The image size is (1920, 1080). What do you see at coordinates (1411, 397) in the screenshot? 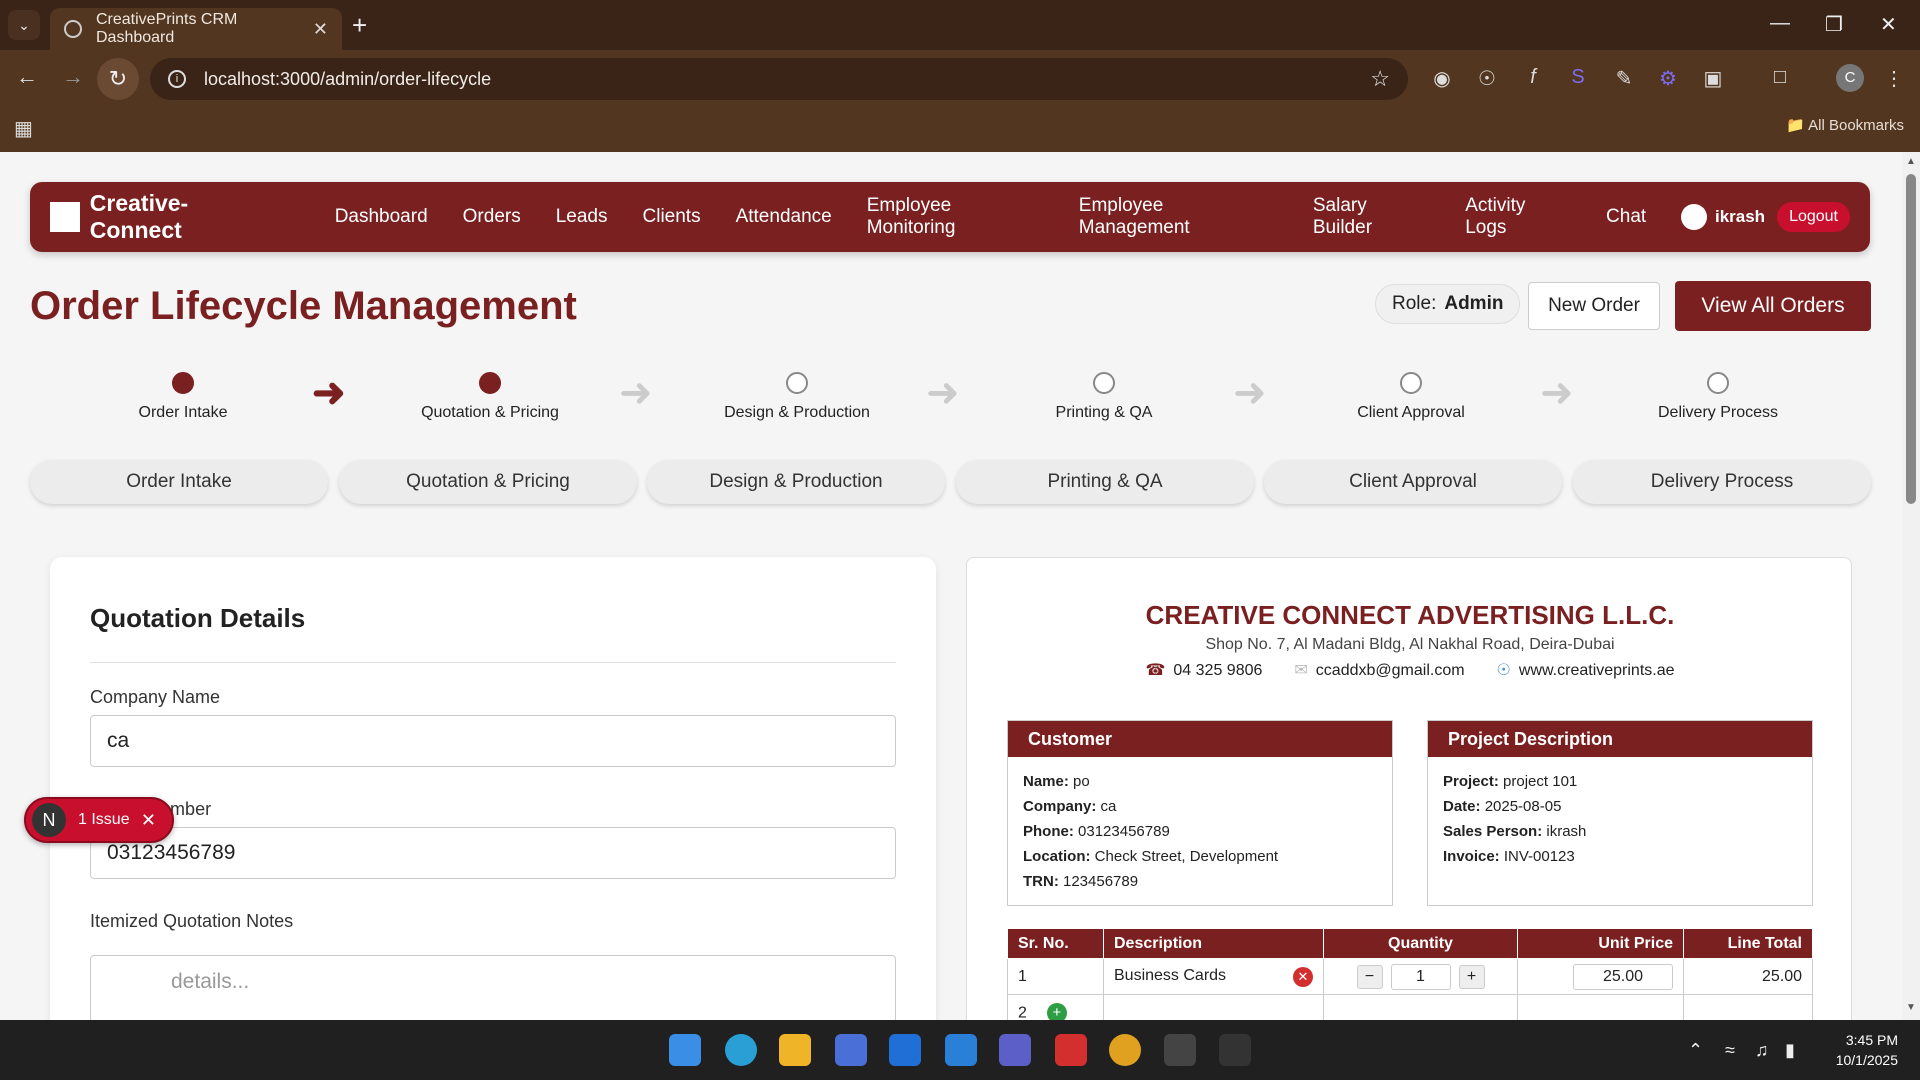
I see `step-client-approval: Client Approval` at bounding box center [1411, 397].